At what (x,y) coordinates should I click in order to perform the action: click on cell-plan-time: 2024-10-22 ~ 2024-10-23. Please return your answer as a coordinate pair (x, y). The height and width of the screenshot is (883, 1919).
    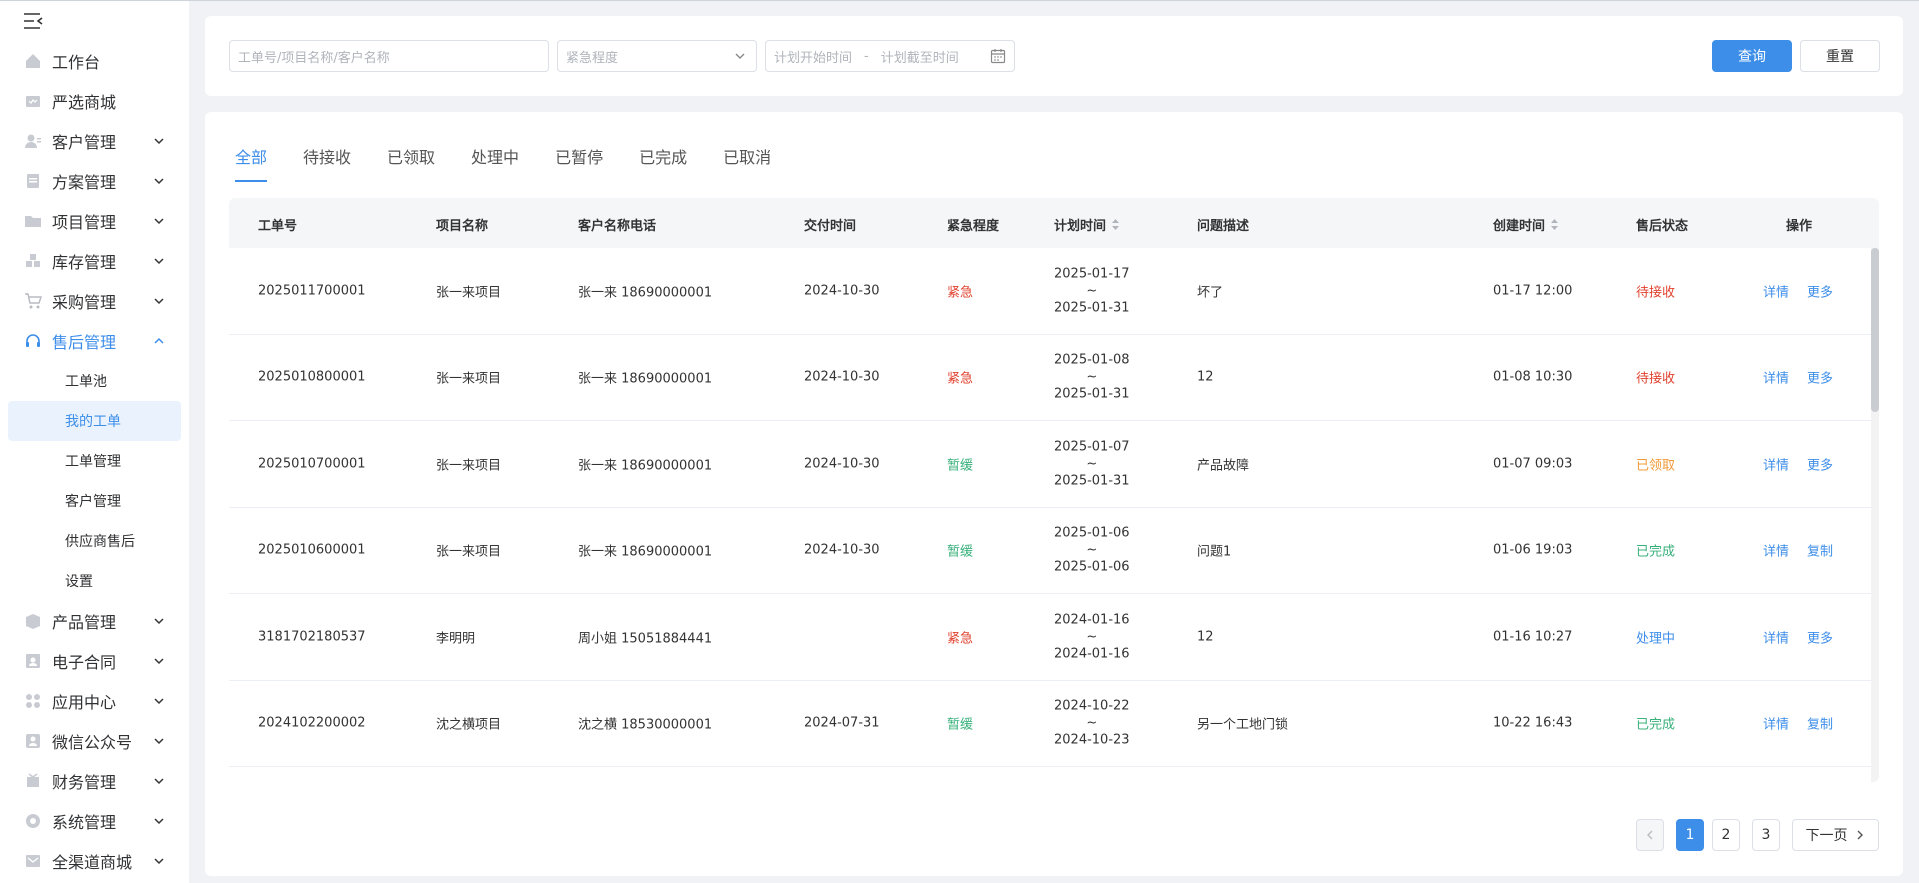
    Looking at the image, I should click on (1092, 723).